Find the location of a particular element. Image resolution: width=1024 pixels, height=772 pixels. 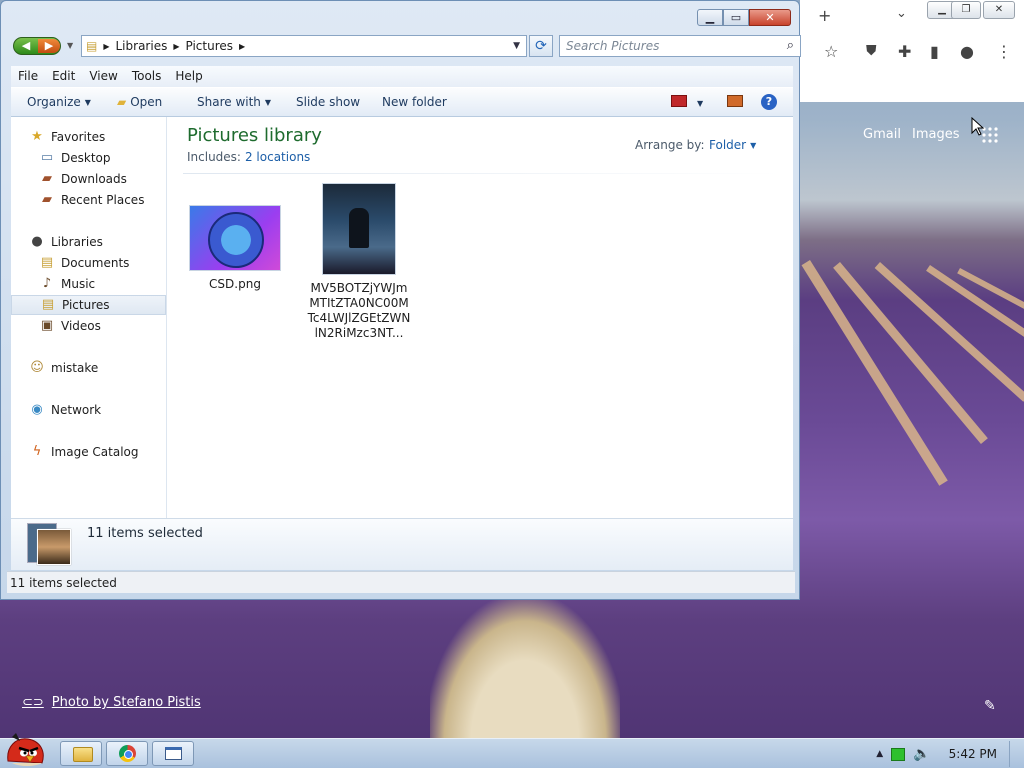

search-input: Search Pictures ⌕ is located at coordinates (680, 46).